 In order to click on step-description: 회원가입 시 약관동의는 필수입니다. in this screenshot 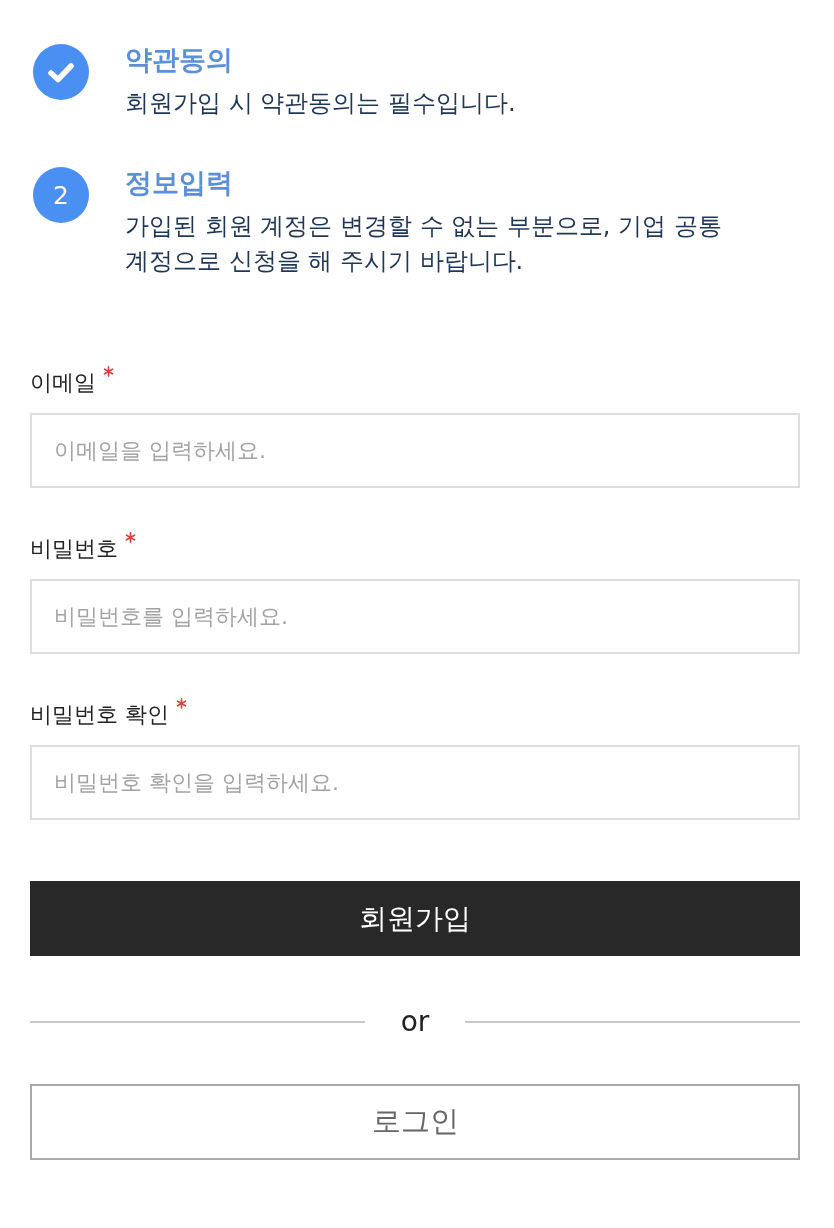, I will do `click(321, 103)`.